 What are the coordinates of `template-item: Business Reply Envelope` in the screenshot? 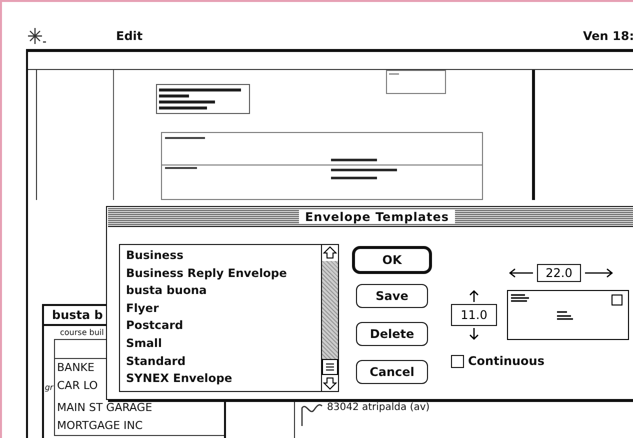 It's located at (220, 273).